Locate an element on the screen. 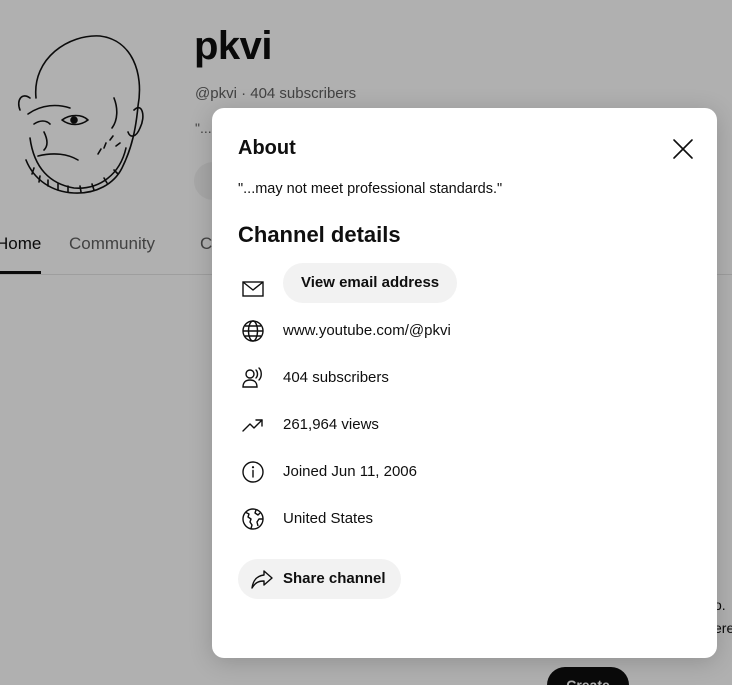 This screenshot has height=685, width=732. detail-row-country: United States is located at coordinates (458, 519).